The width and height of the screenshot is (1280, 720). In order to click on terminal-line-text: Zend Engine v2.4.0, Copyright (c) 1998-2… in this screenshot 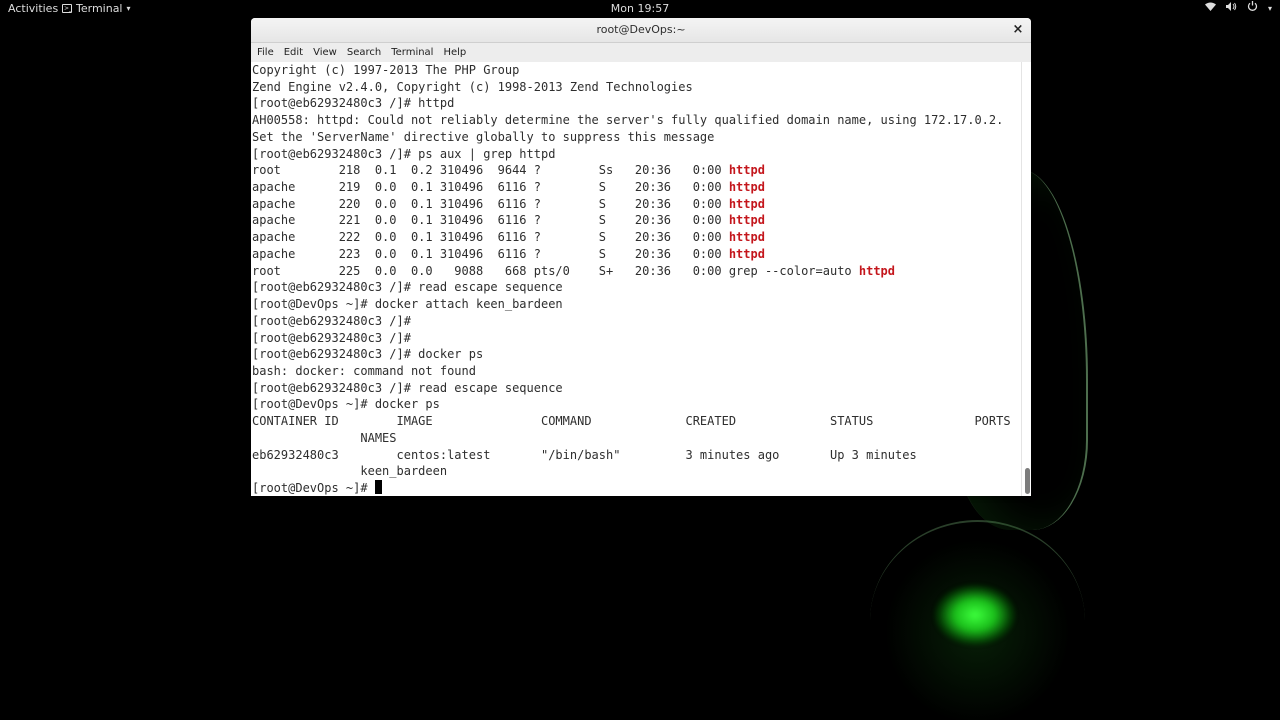, I will do `click(472, 86)`.